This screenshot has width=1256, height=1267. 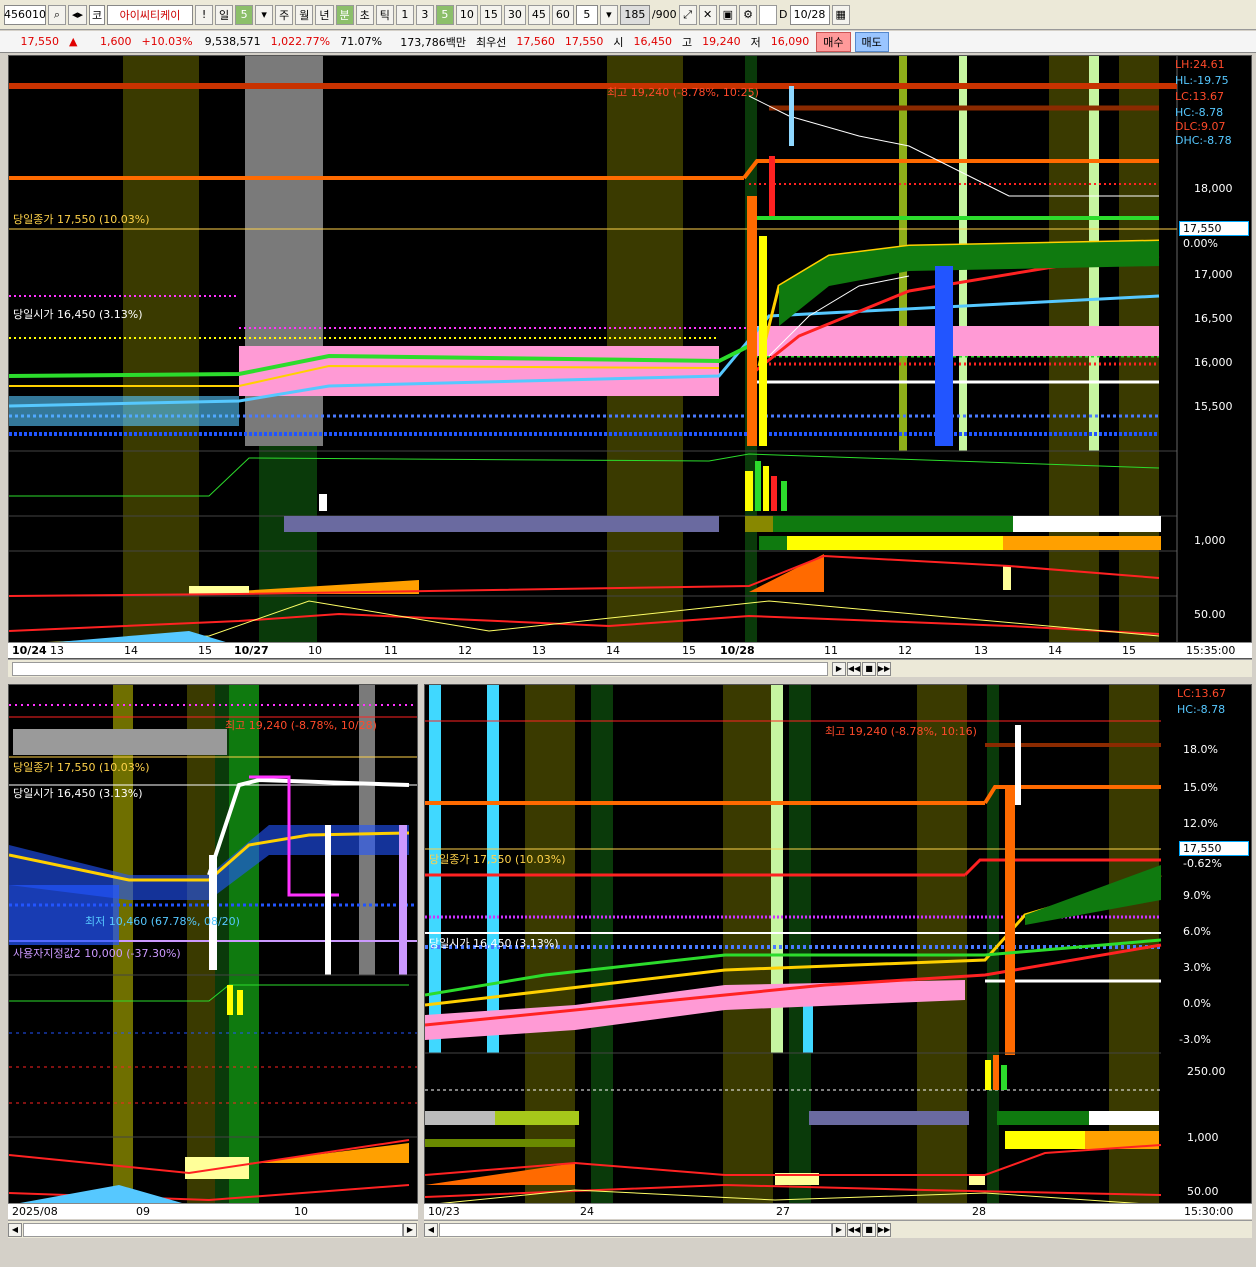 I want to click on buy-button: 매수, so click(x=833, y=41).